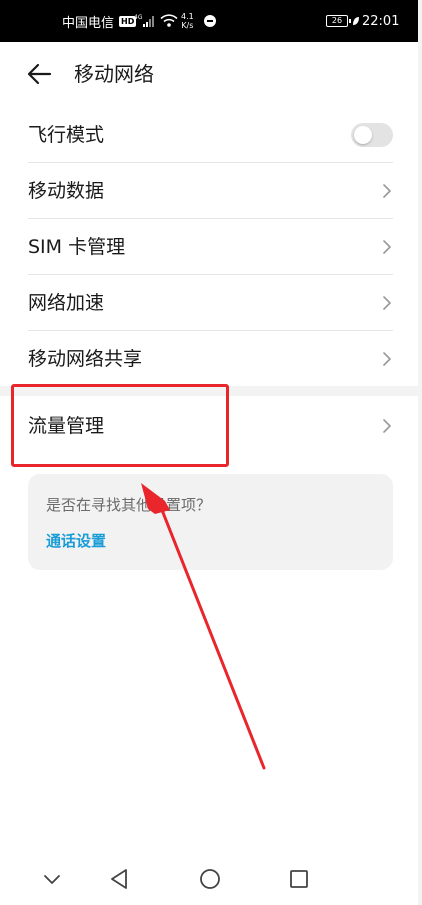  I want to click on suggestion-question: 是否在寻找其他设置项？, so click(129, 505).